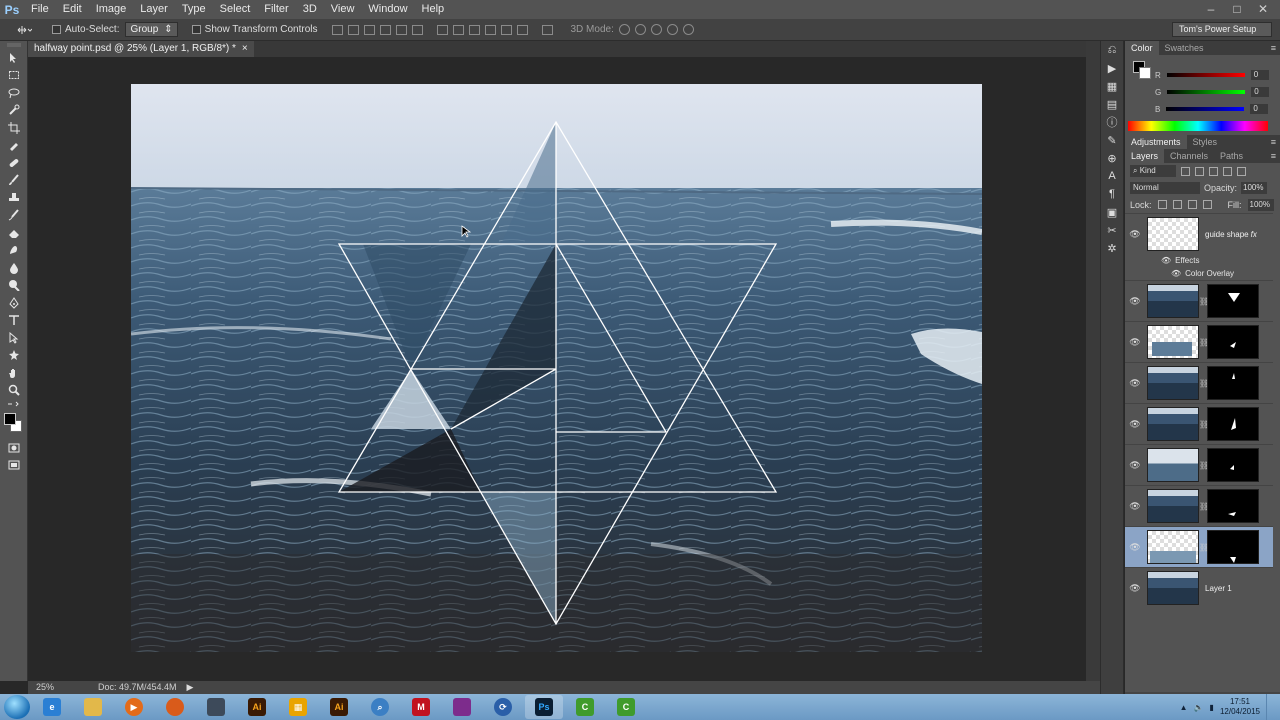 The width and height of the screenshot is (1280, 720). Describe the element at coordinates (343, 9) in the screenshot. I see `menu-view: View` at that location.